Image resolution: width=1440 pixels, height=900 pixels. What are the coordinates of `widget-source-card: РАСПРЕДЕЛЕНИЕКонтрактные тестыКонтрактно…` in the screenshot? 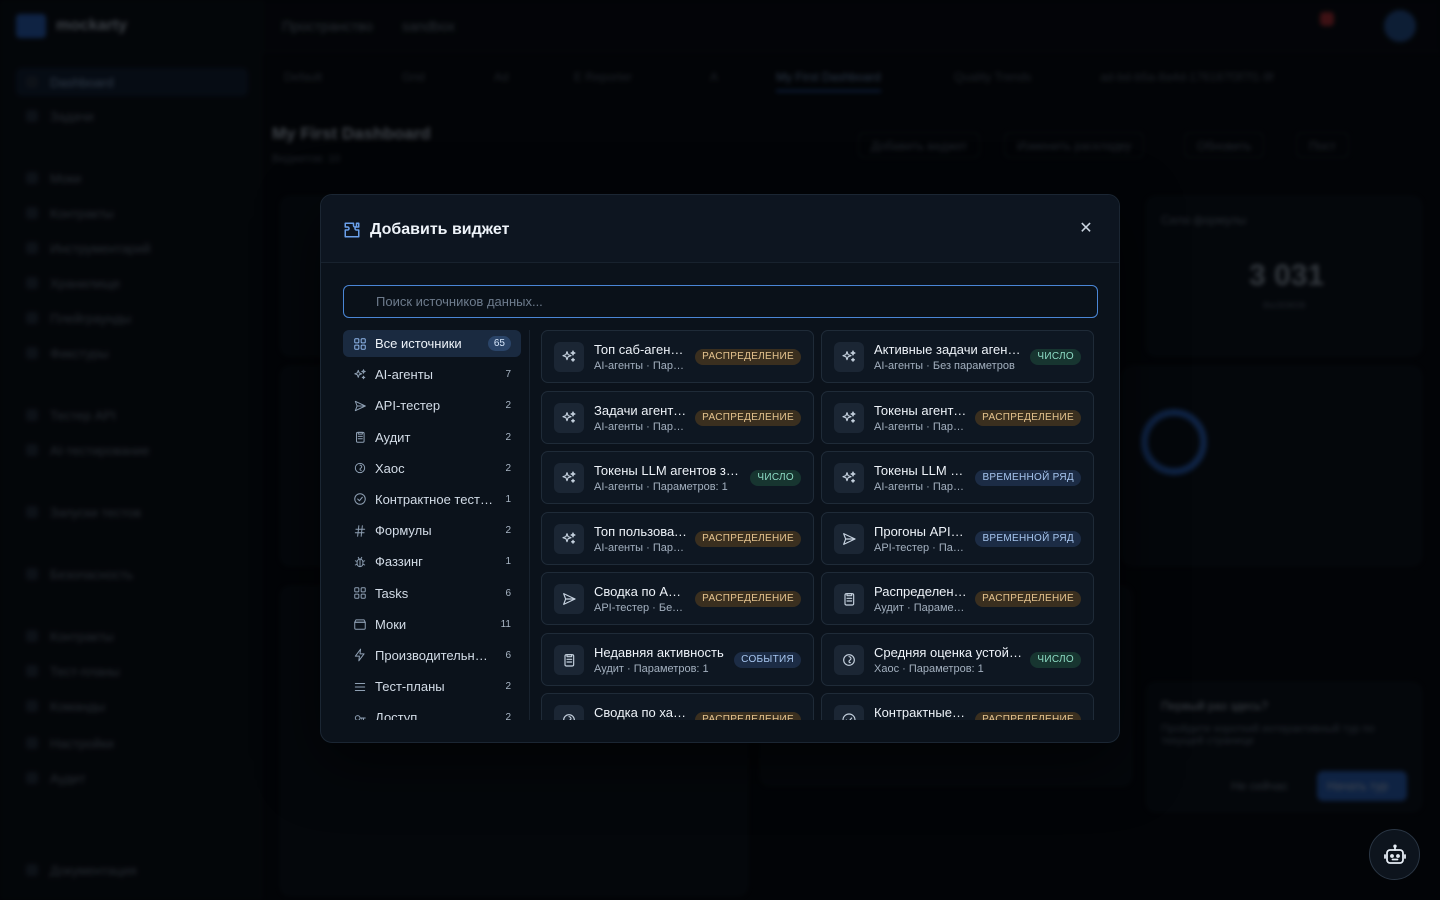 It's located at (957, 706).